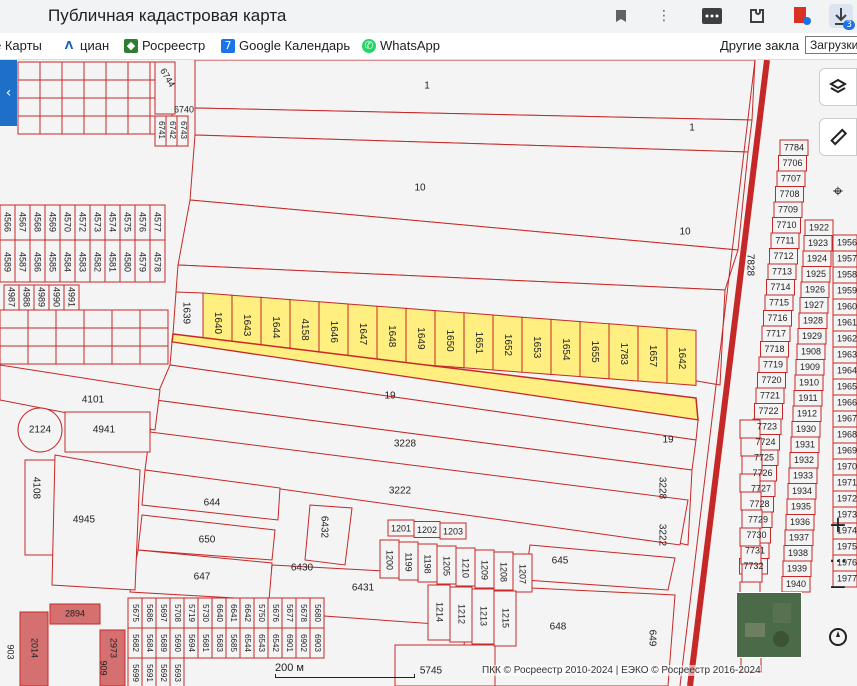 This screenshot has height=686, width=857. I want to click on pdf-extension-icon, so click(802, 16).